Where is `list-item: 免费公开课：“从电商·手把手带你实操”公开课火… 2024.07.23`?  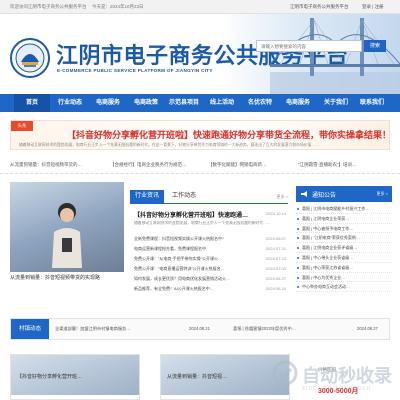 list-item: 免费公开课：“从电商·手把手带你实操”公开课火… 2024.07.23 is located at coordinates (209, 259).